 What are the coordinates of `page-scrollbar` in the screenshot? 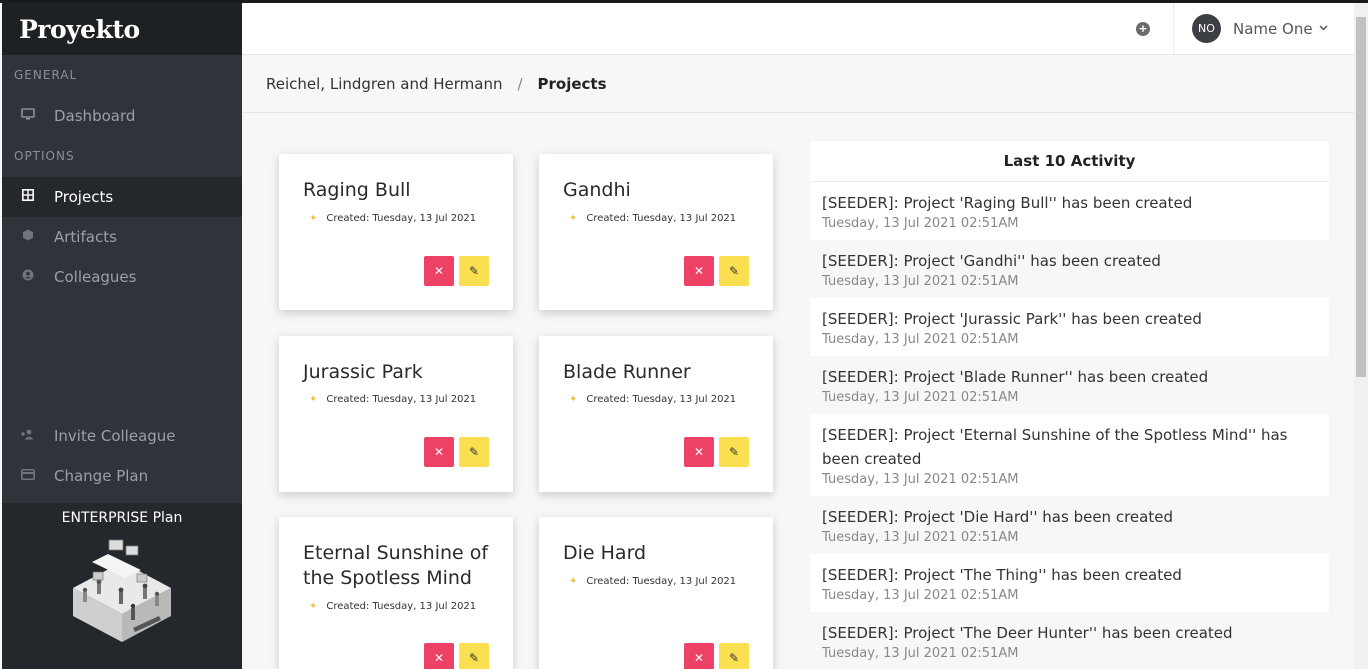 It's located at (1361, 336).